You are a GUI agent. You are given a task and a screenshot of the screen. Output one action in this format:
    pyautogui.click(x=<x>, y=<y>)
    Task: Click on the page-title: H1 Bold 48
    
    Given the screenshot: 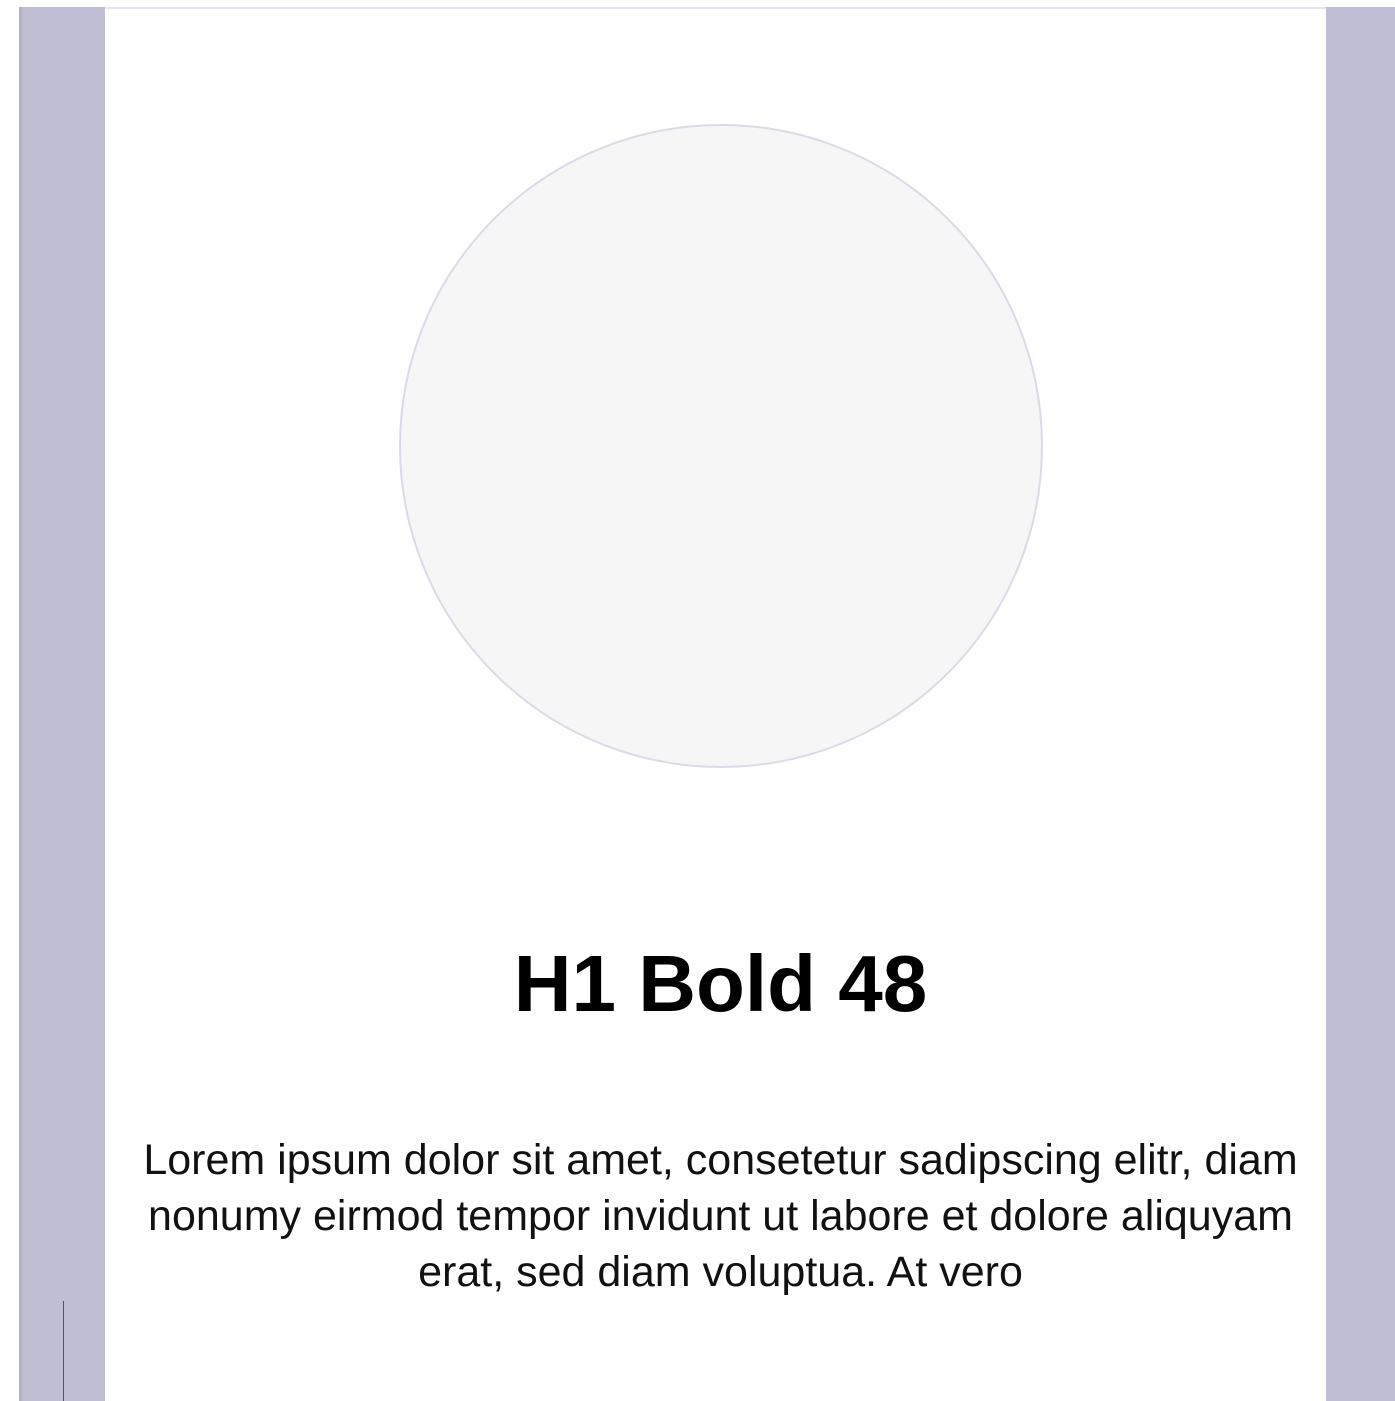 What is the action you would take?
    pyautogui.click(x=720, y=984)
    